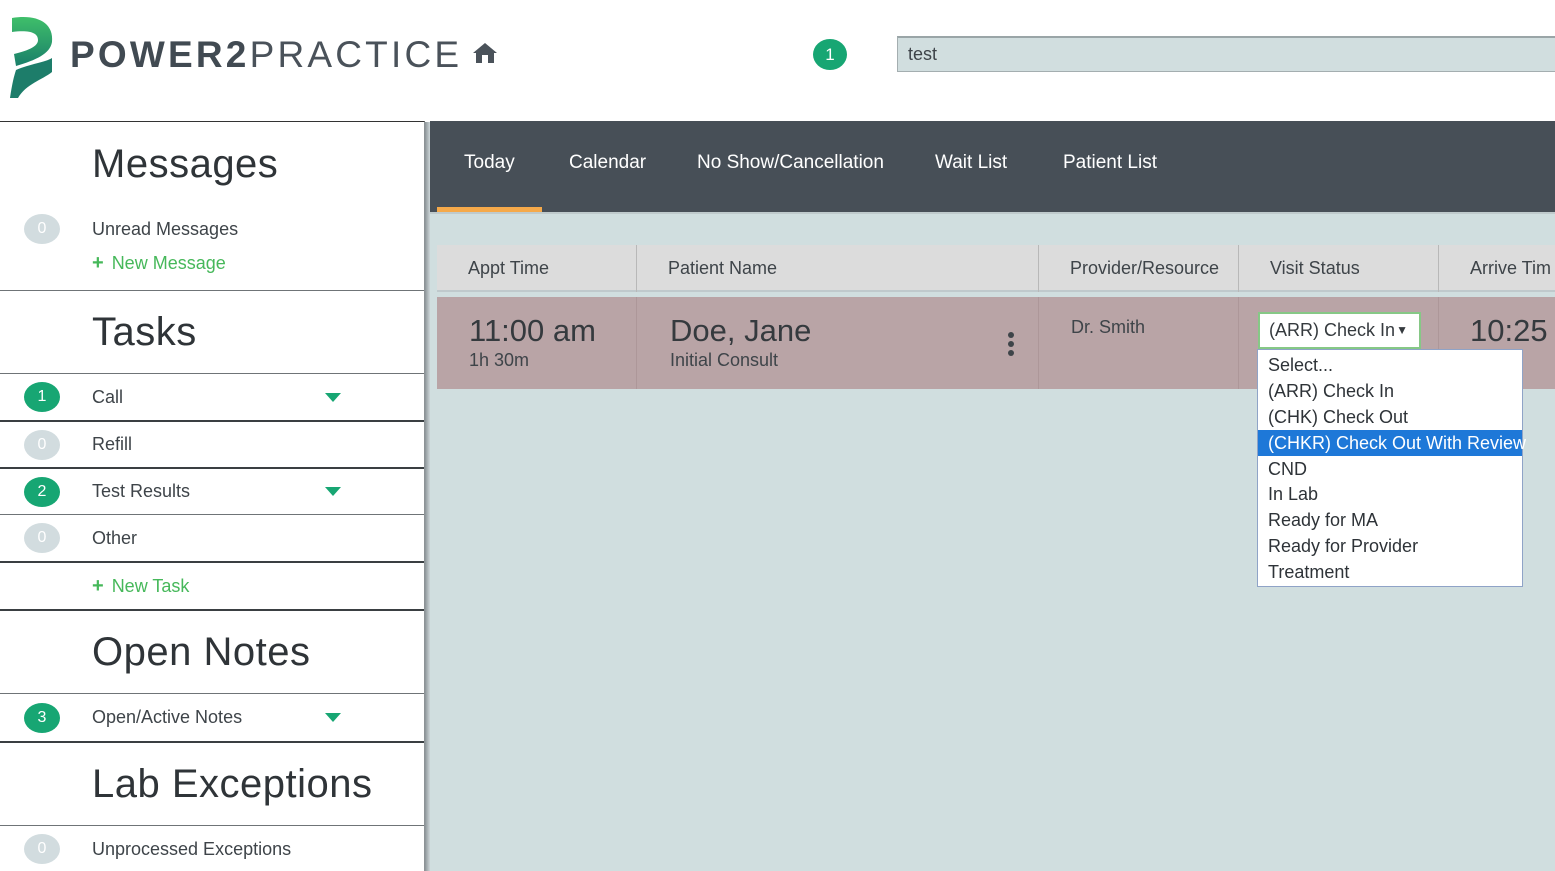 Image resolution: width=1555 pixels, height=871 pixels. I want to click on new-task-button: + New Task, so click(140, 586).